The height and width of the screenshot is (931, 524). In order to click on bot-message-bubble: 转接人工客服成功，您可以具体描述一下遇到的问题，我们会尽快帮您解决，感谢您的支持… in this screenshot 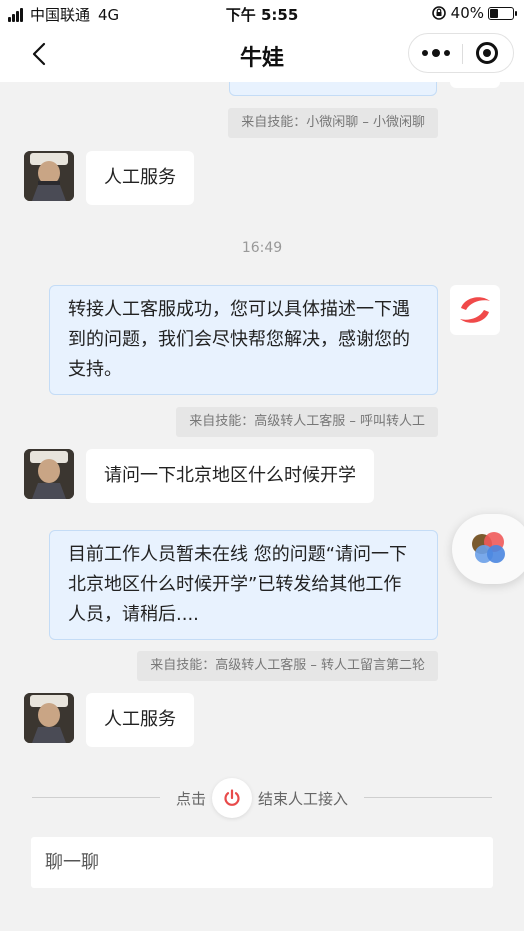, I will do `click(243, 340)`.